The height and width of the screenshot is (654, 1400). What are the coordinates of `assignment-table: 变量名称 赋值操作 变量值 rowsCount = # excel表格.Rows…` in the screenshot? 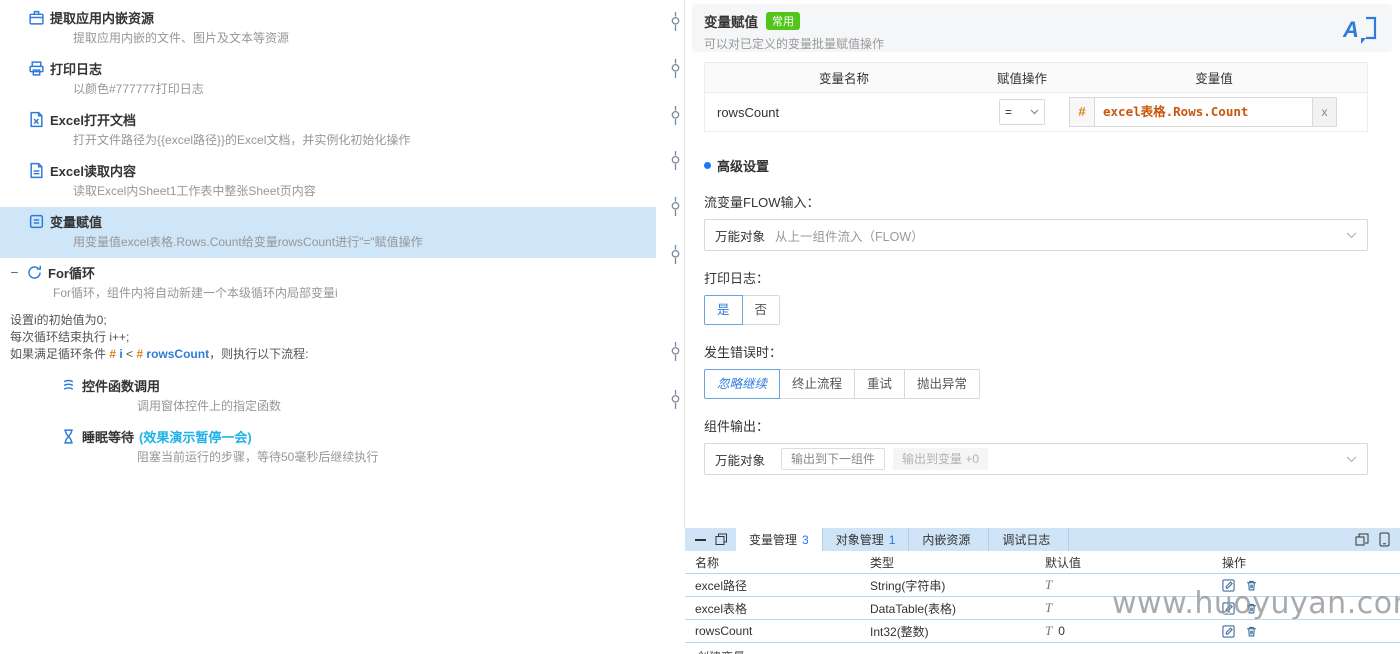 It's located at (1036, 97).